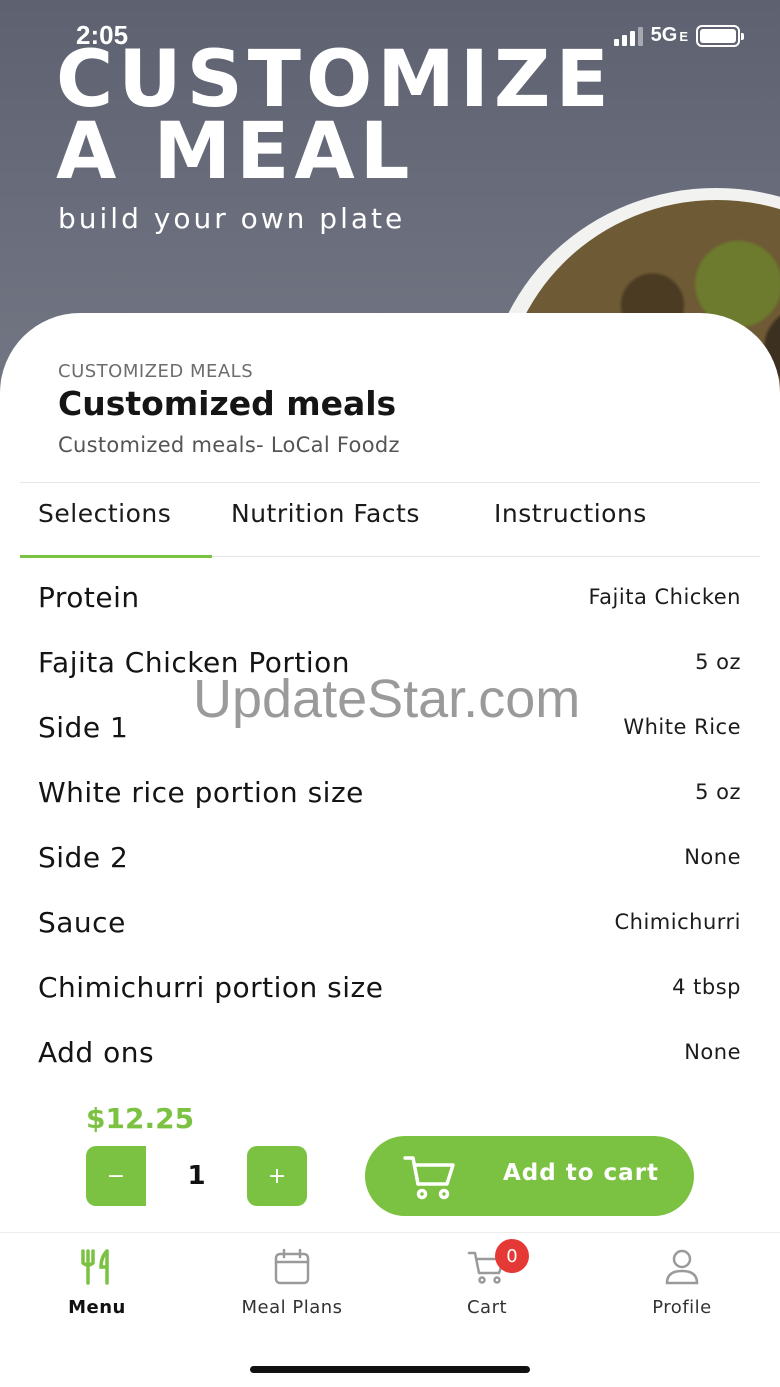 The image size is (780, 1387). I want to click on calendar-icon, so click(292, 1266).